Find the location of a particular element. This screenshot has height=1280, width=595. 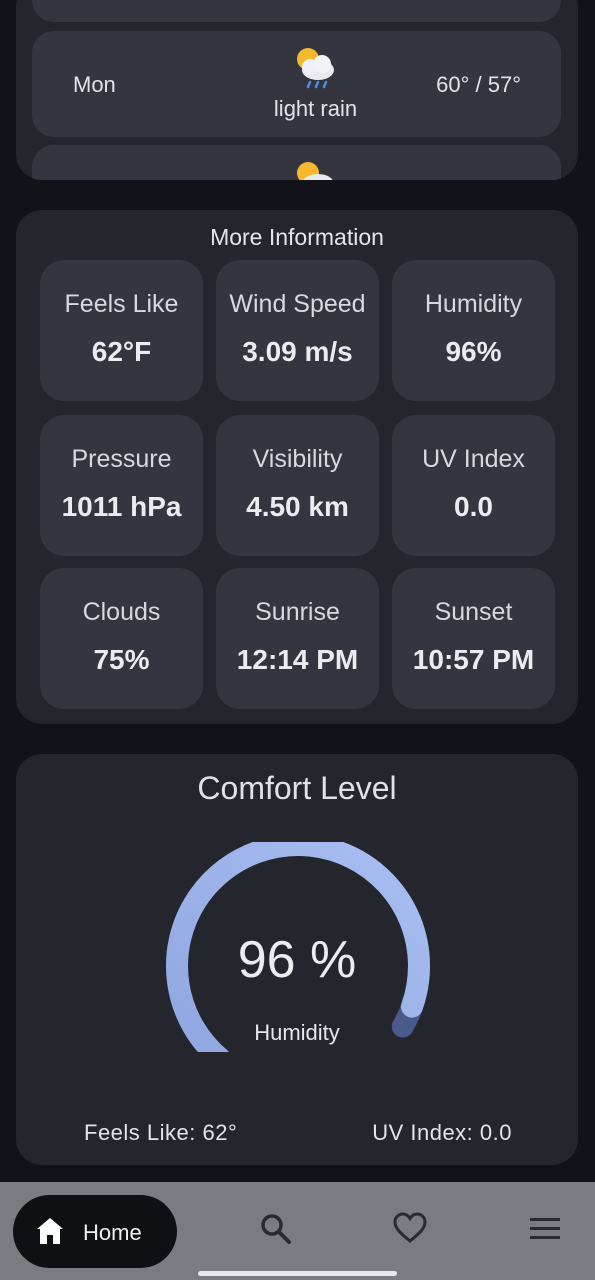

tile-value: 1011 hPa is located at coordinates (121, 506).